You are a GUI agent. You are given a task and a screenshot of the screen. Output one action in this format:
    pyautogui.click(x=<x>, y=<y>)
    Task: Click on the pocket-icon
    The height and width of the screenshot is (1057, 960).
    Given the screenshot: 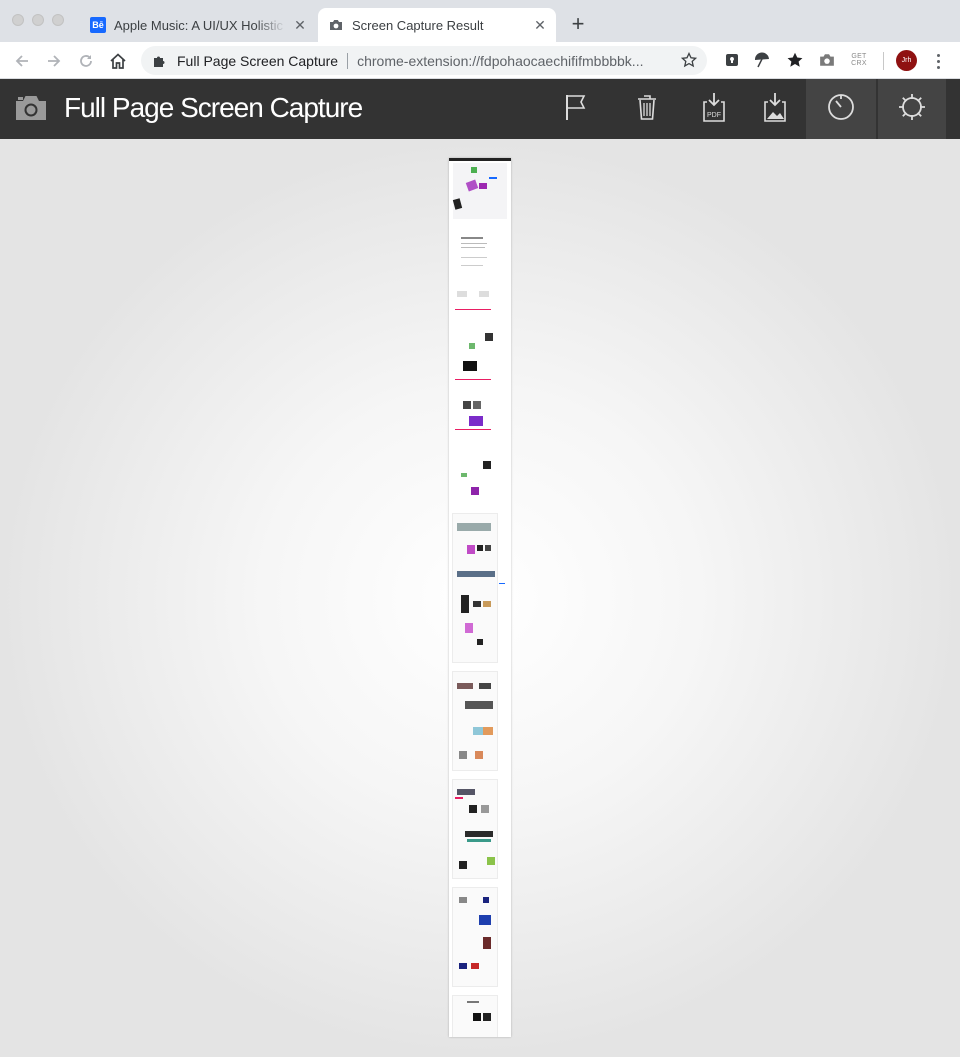 What is the action you would take?
    pyautogui.click(x=732, y=60)
    